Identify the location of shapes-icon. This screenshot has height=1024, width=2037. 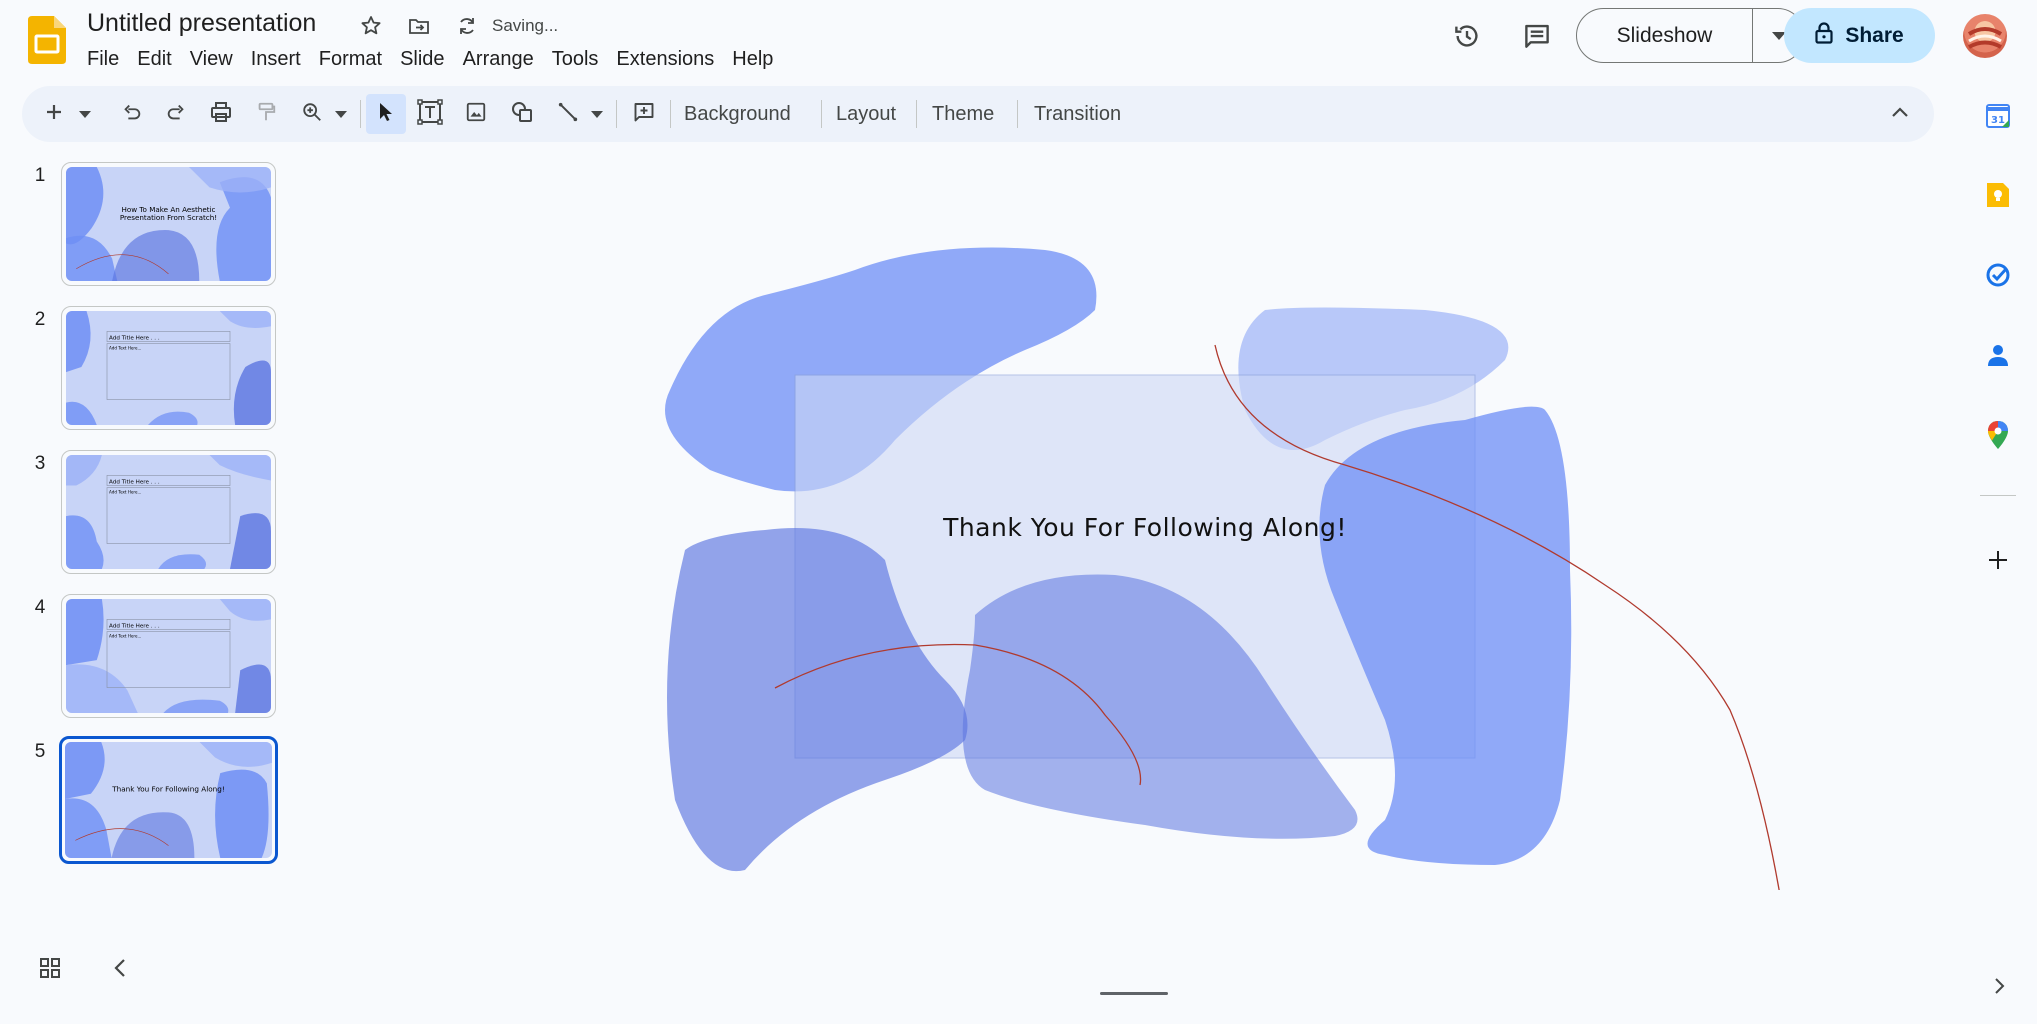
(522, 114).